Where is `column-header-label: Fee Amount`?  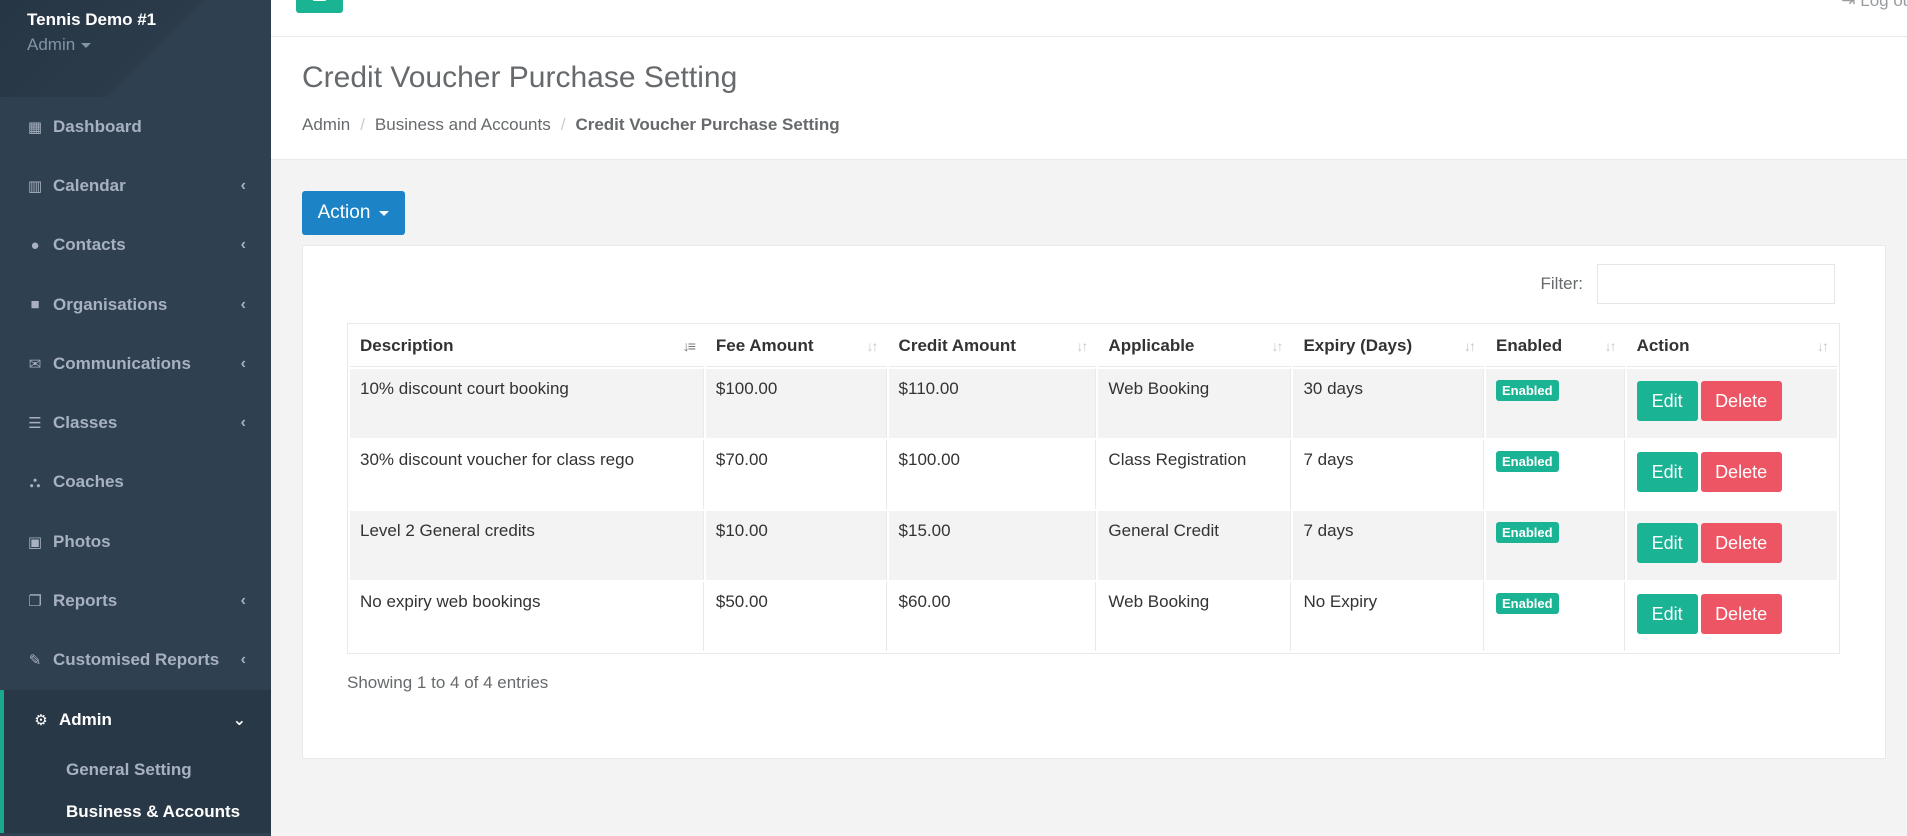 column-header-label: Fee Amount is located at coordinates (764, 345).